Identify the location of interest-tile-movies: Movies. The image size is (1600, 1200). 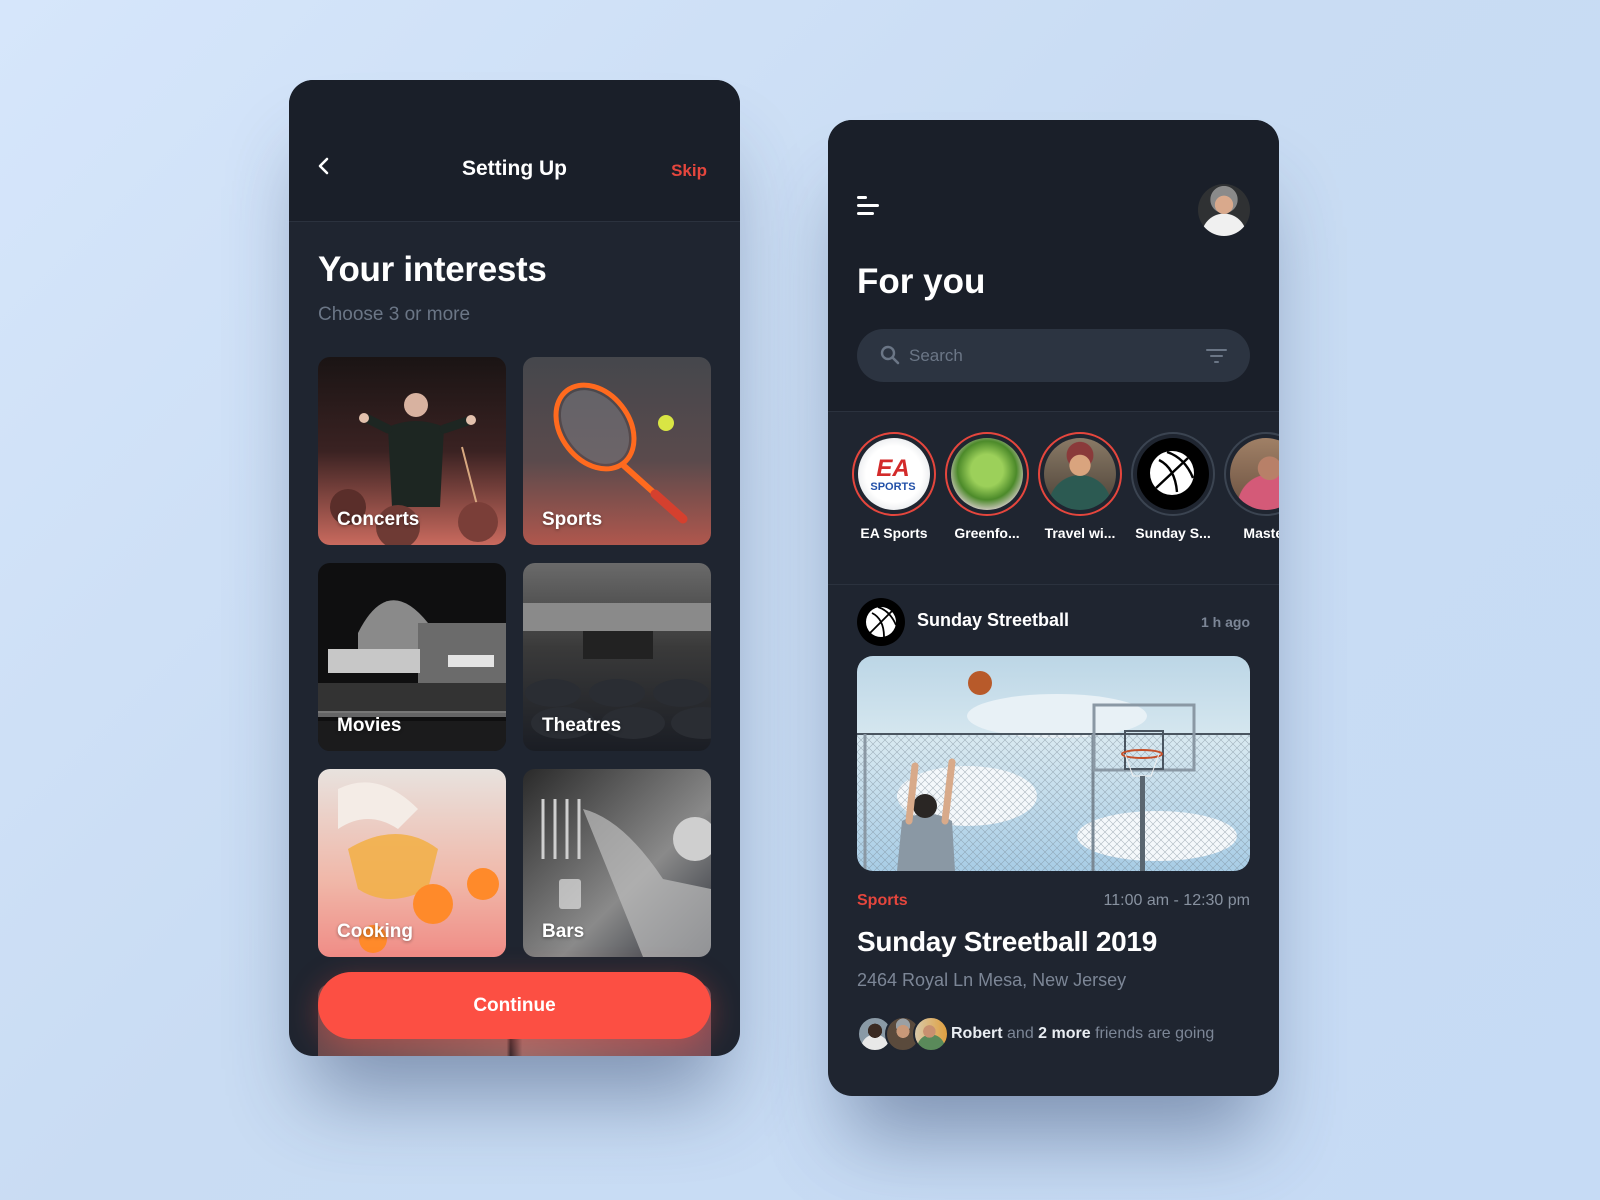
(412, 657).